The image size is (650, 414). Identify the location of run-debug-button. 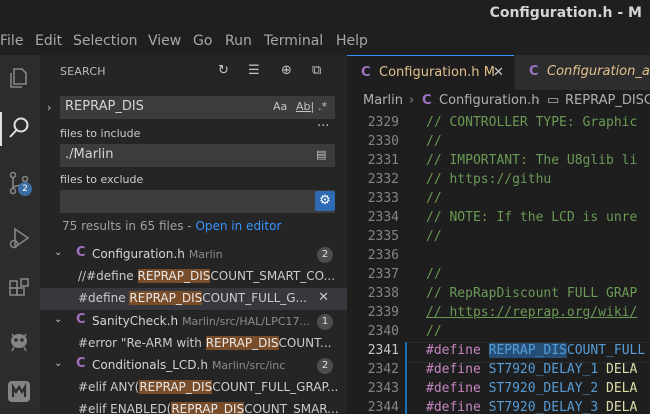
(20, 237).